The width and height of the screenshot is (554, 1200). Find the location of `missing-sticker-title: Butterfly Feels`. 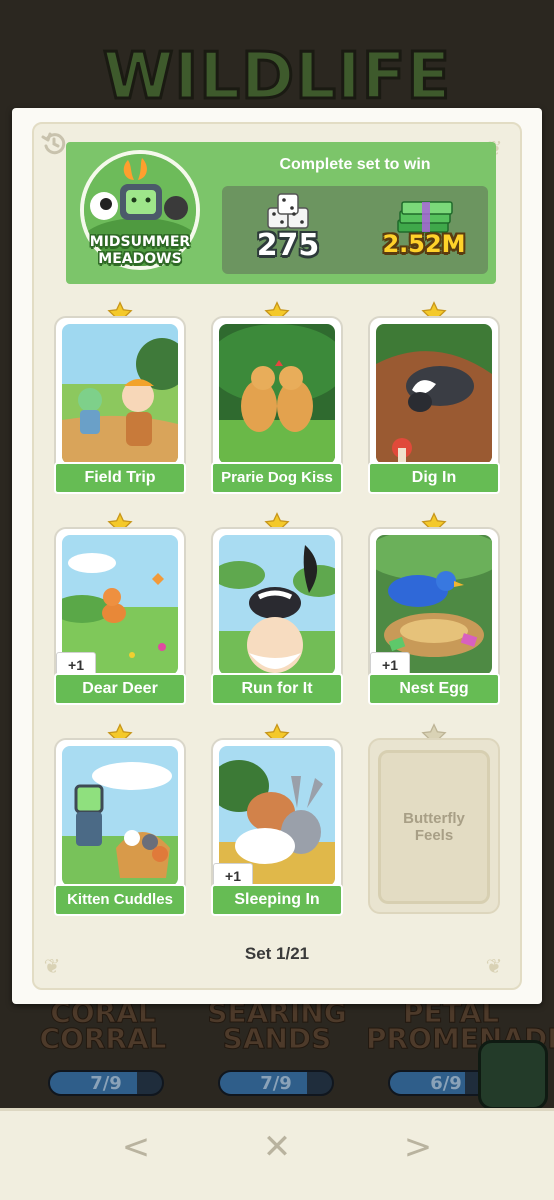

missing-sticker-title: Butterfly Feels is located at coordinates (434, 827).